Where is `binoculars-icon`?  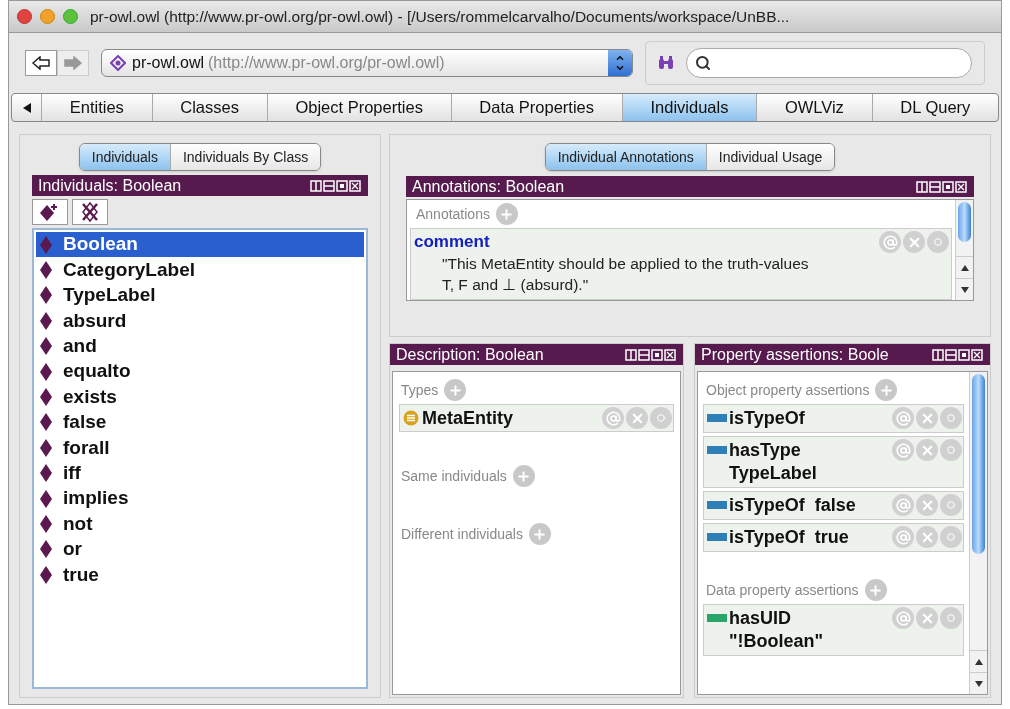 binoculars-icon is located at coordinates (666, 63).